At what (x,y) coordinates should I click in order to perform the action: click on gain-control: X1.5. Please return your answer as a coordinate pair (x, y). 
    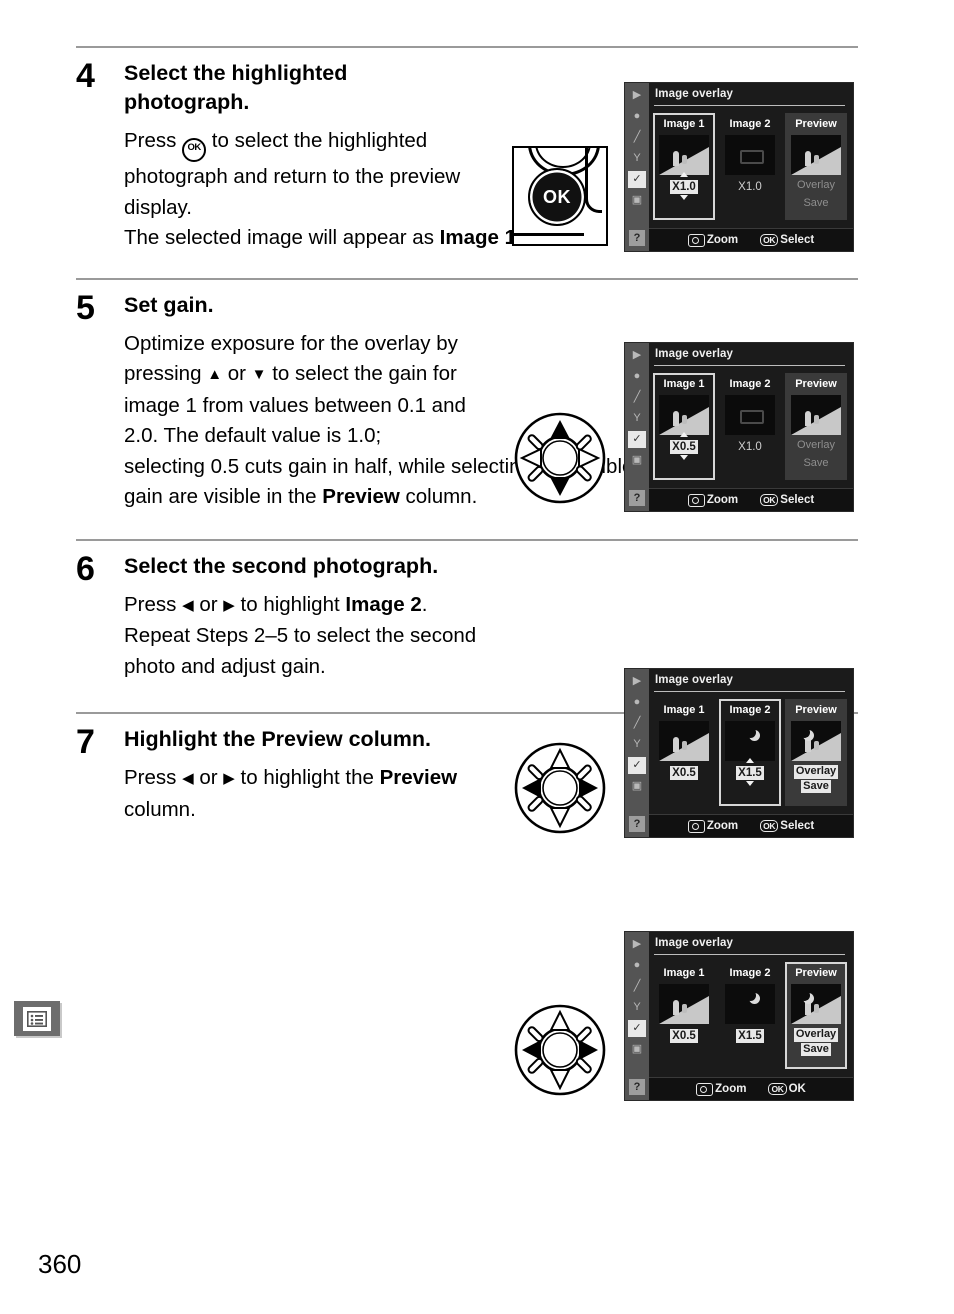
    Looking at the image, I should click on (750, 772).